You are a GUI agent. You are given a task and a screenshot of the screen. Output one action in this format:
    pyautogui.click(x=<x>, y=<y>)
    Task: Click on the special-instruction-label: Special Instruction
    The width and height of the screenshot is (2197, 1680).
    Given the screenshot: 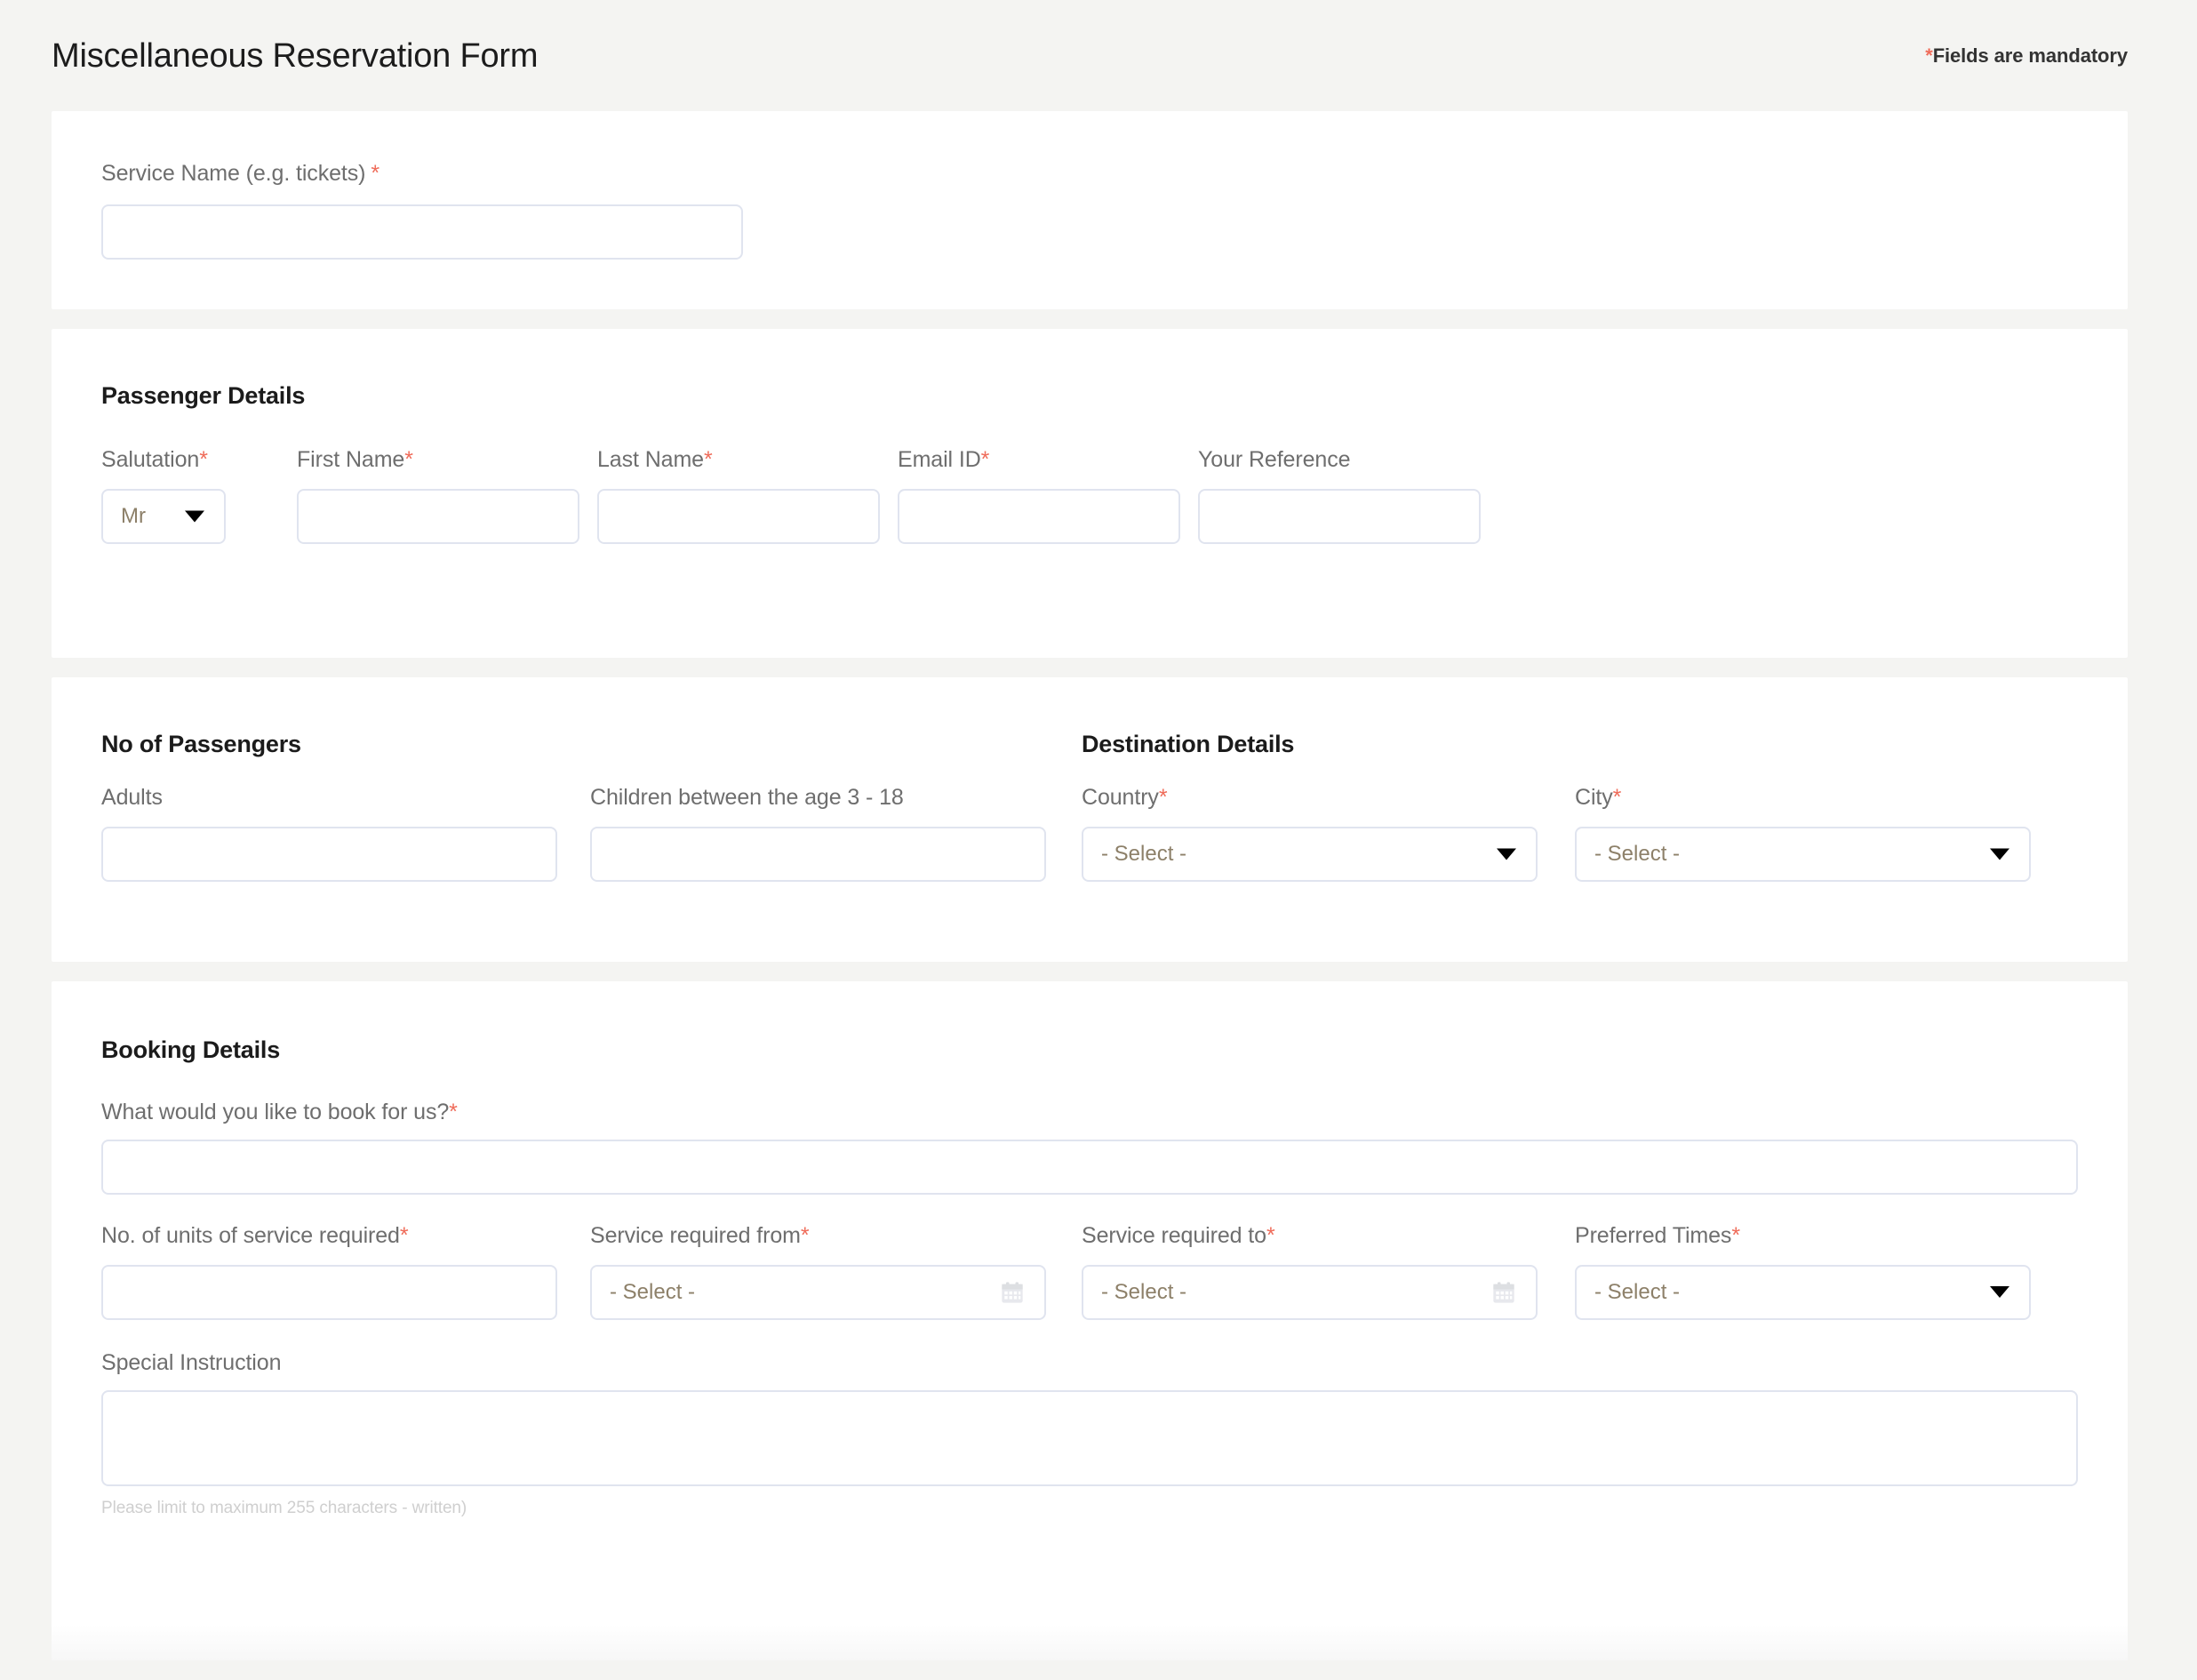 What is the action you would take?
    pyautogui.click(x=1090, y=1363)
    